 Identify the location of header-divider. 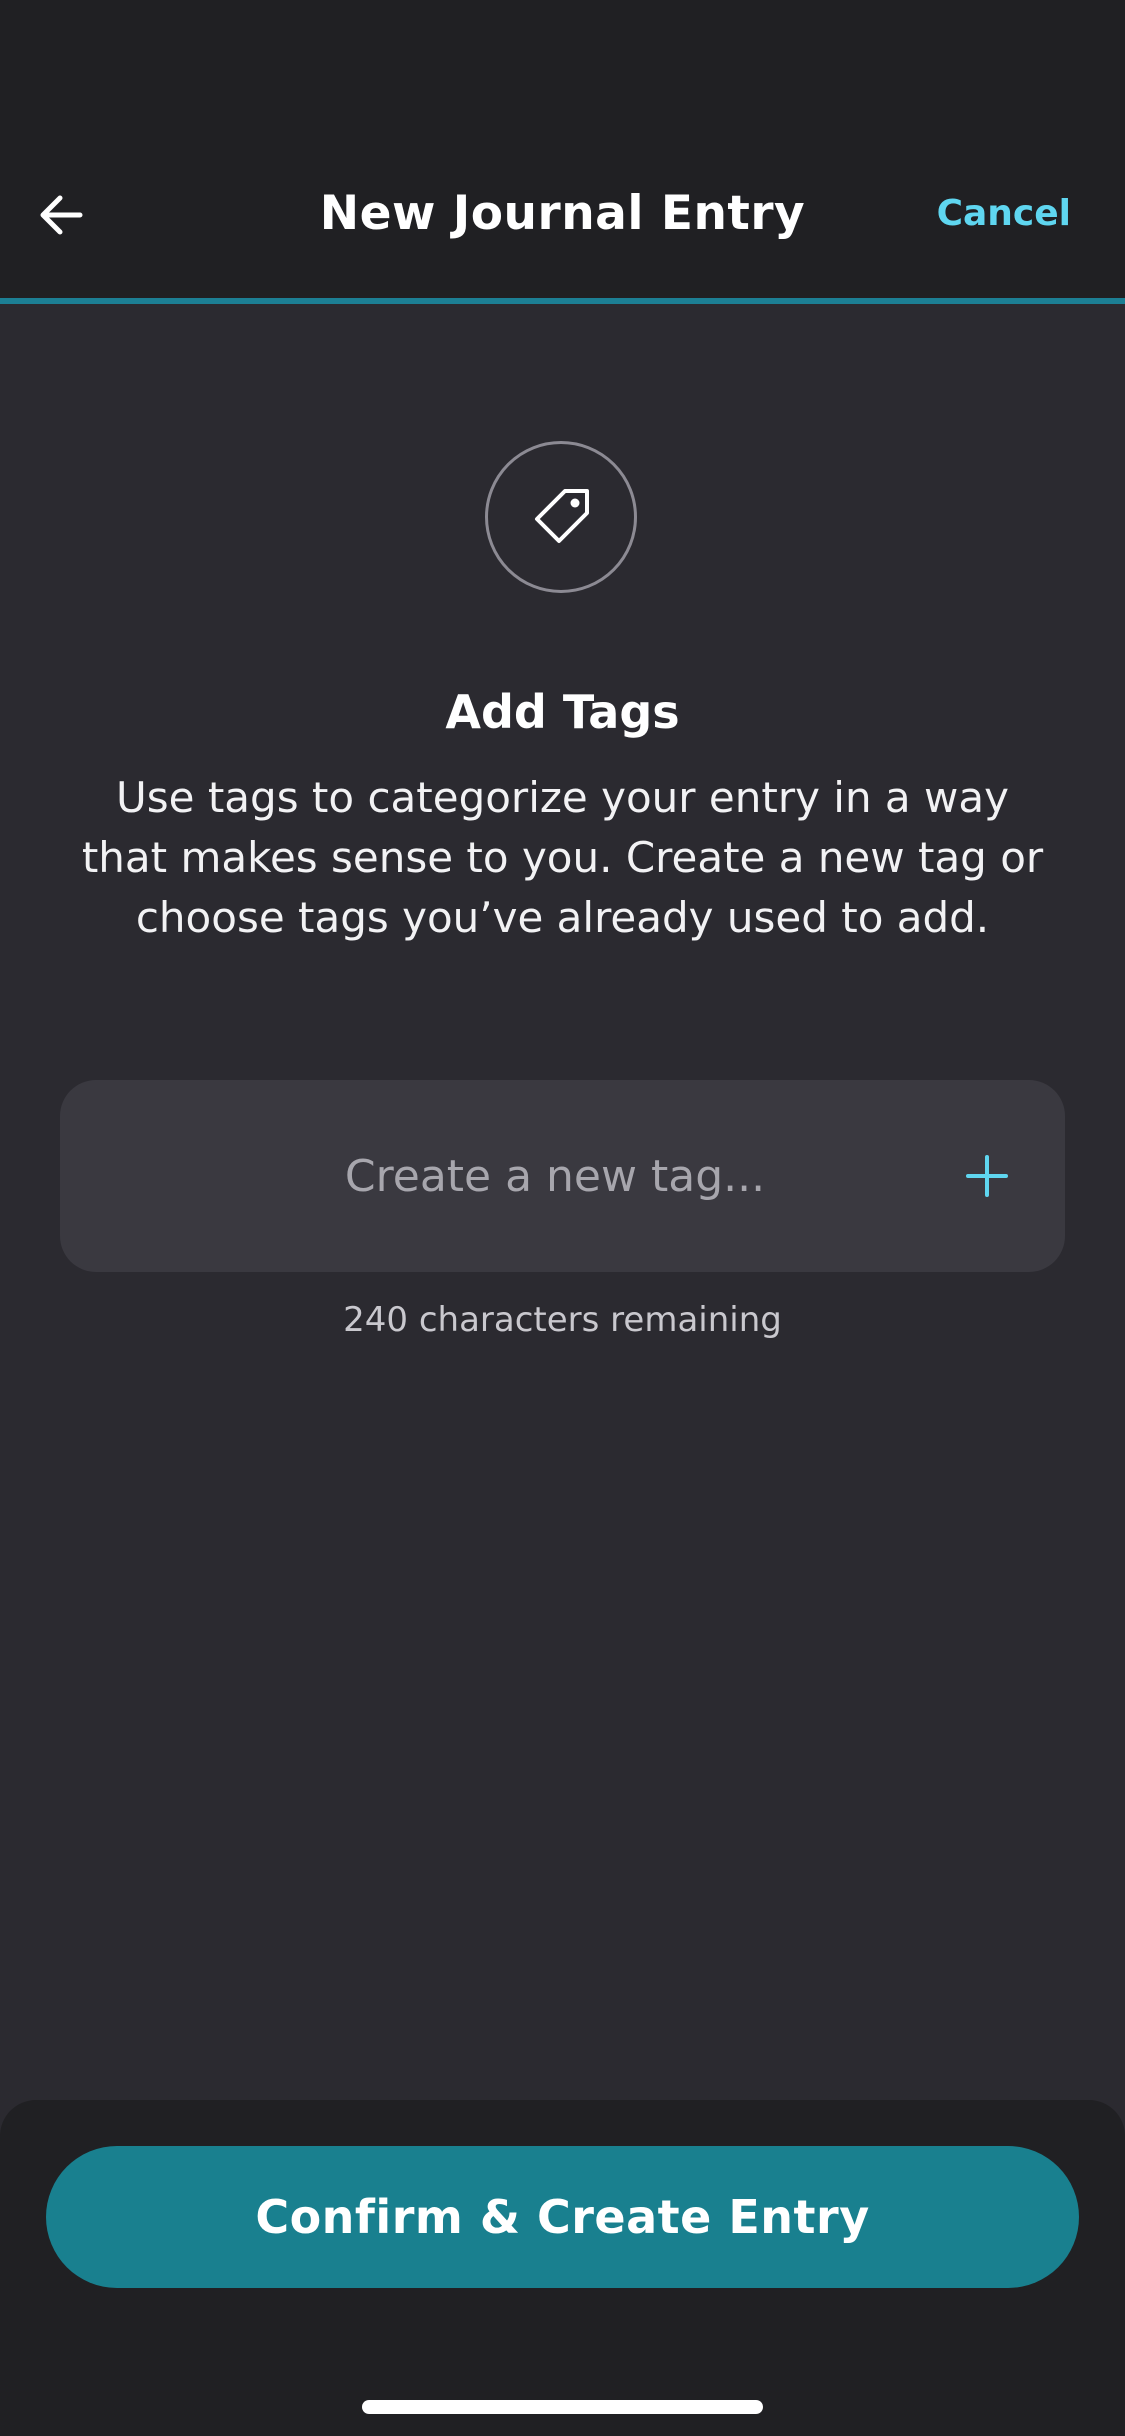
(562, 301).